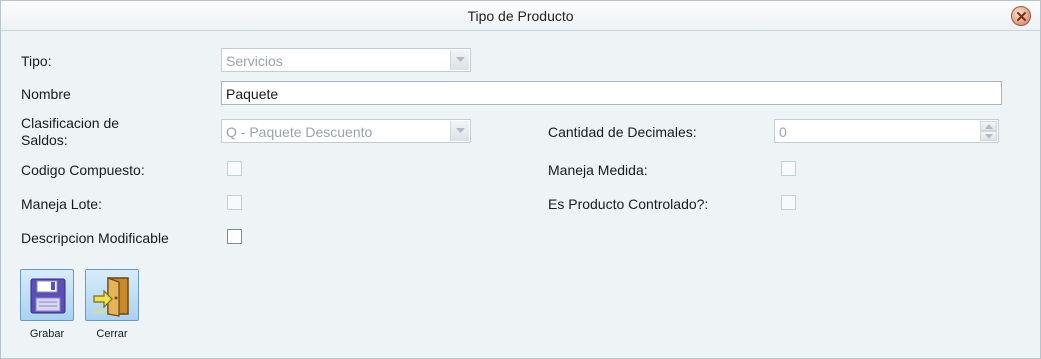  Describe the element at coordinates (234, 236) in the screenshot. I see `descripcion-modificable-checkbox` at that location.